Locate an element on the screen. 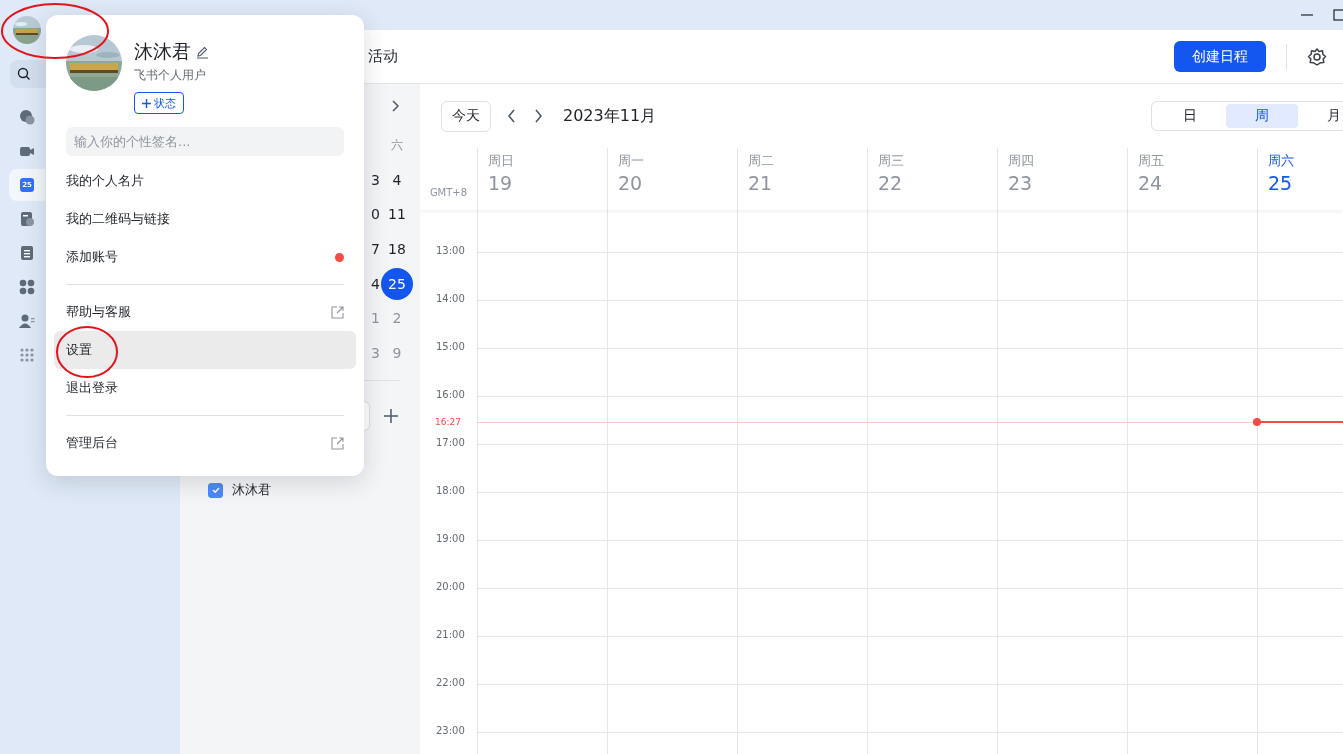 The height and width of the screenshot is (754, 1343). page-title: 活动 is located at coordinates (383, 56).